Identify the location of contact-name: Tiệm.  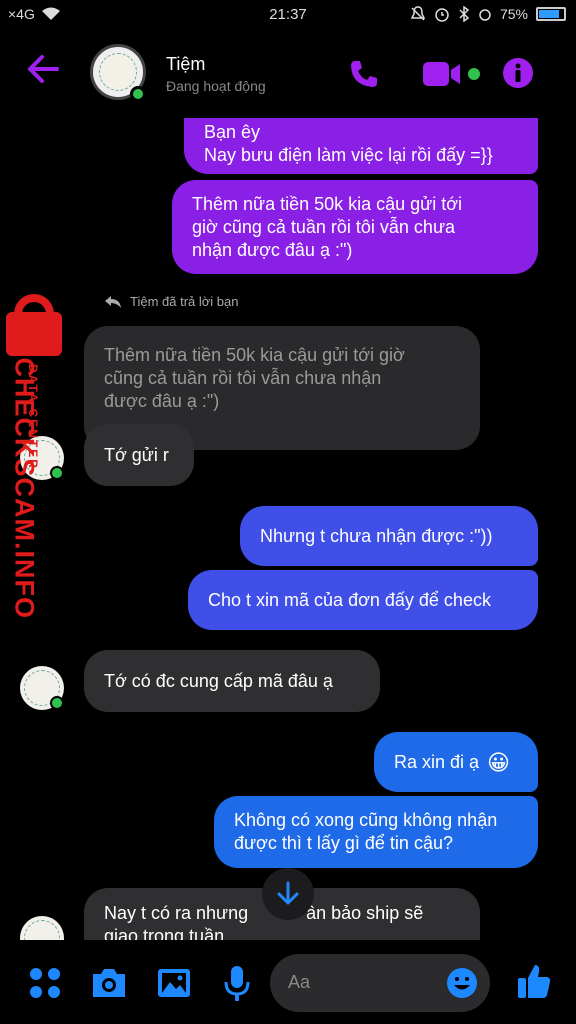
(185, 64).